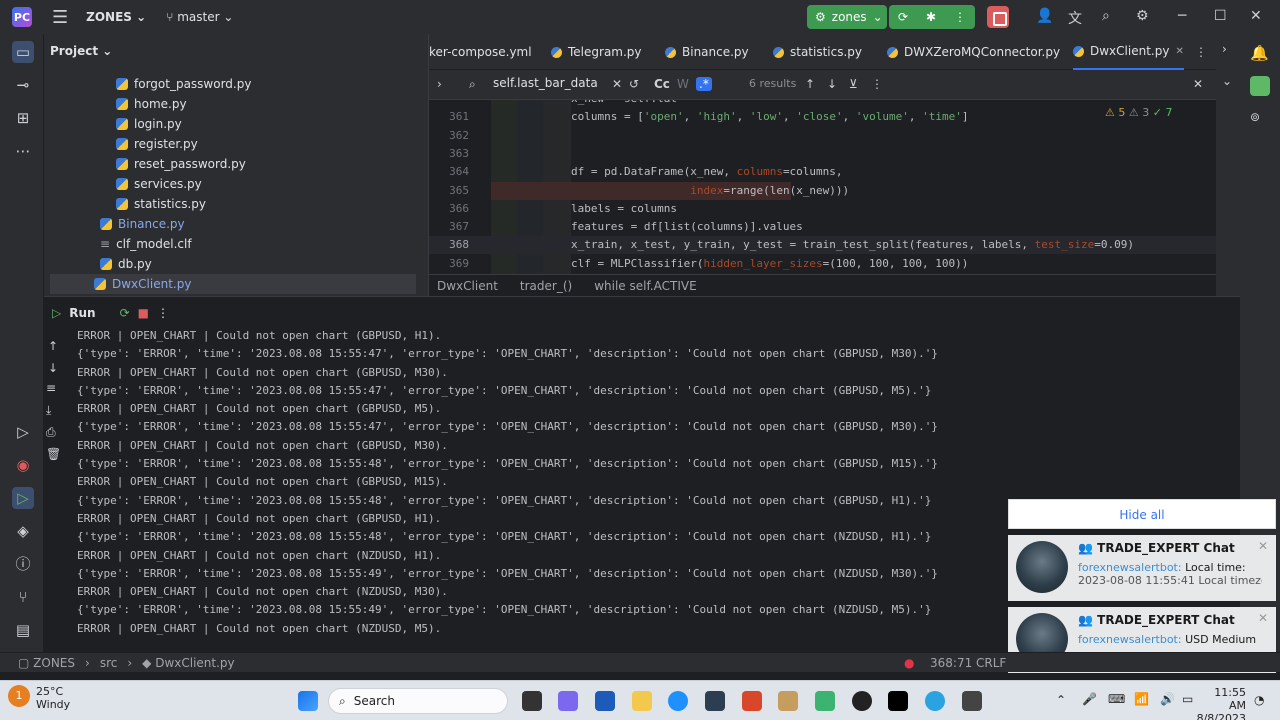 The image size is (1280, 720). I want to click on filter-icon: ⊻, so click(853, 84).